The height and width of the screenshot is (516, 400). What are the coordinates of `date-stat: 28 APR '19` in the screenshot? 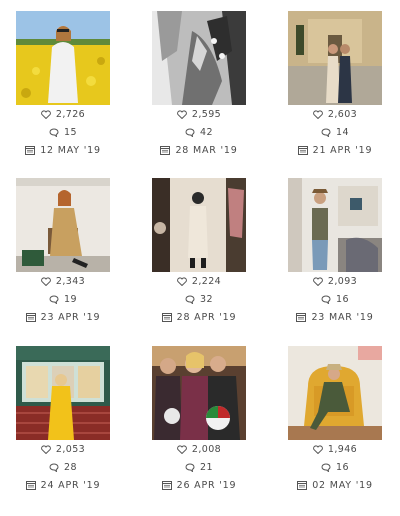 It's located at (199, 317).